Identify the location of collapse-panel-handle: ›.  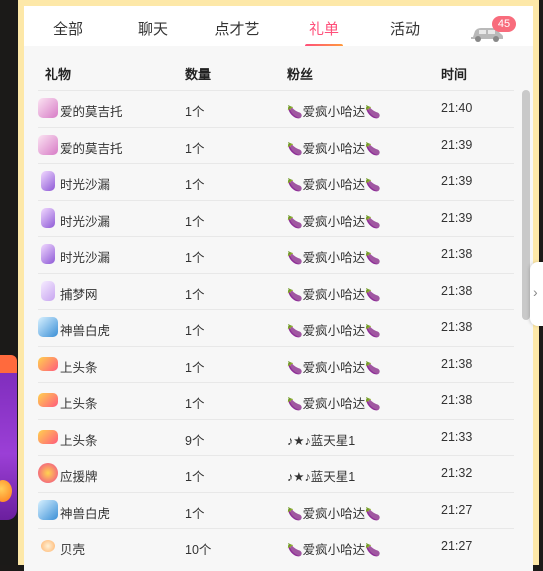
(536, 294).